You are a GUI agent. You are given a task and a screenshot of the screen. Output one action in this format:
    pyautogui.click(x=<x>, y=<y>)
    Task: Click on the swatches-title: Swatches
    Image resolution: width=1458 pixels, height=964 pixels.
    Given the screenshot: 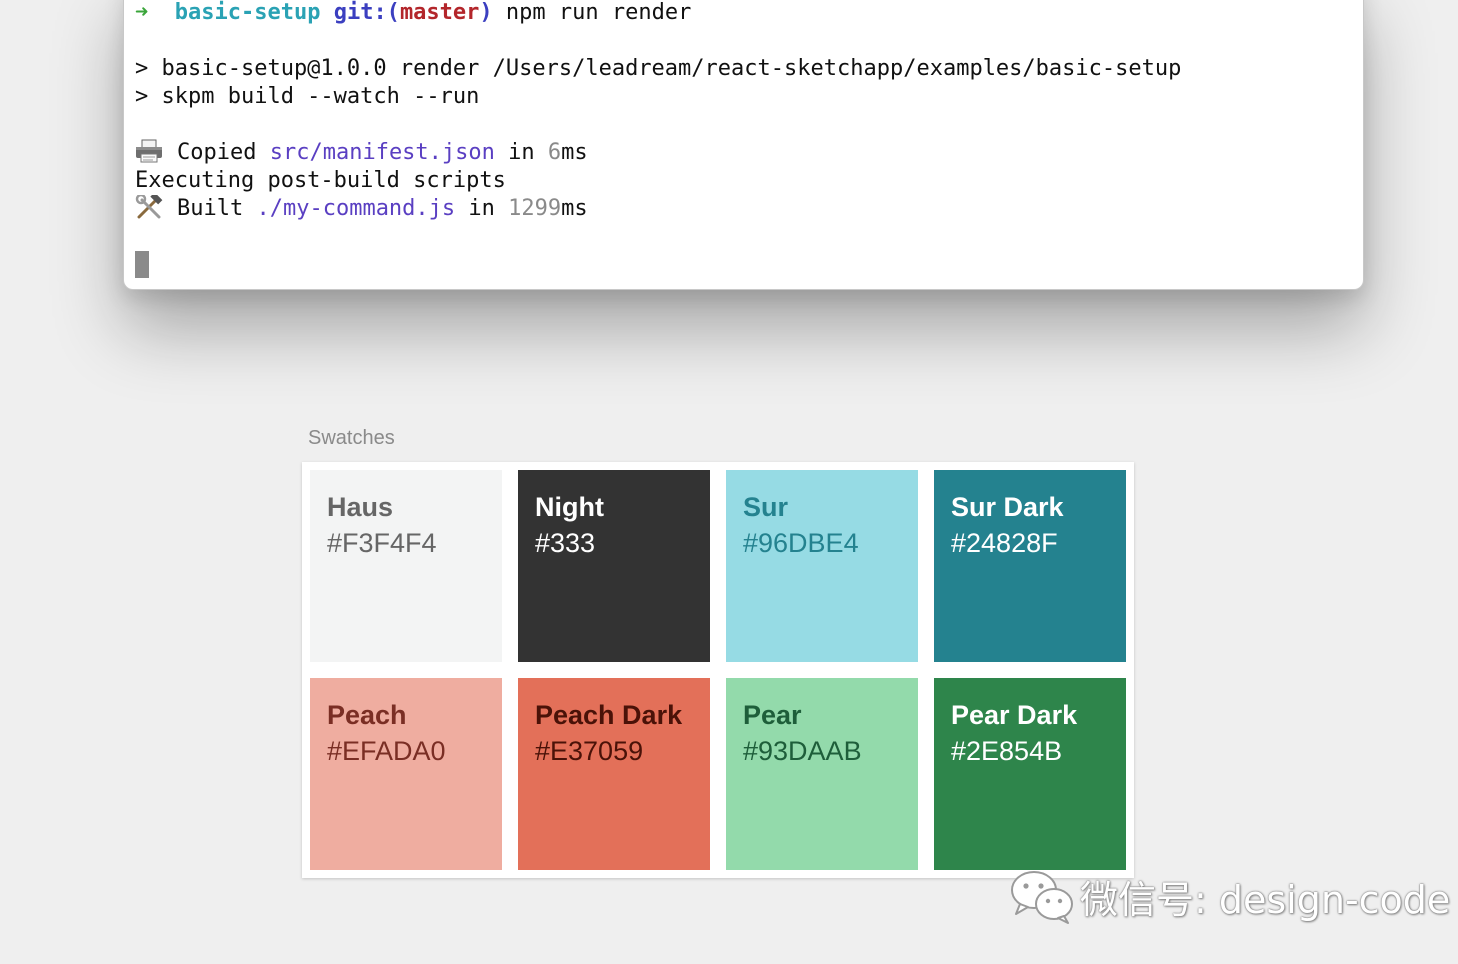 What is the action you would take?
    pyautogui.click(x=351, y=438)
    